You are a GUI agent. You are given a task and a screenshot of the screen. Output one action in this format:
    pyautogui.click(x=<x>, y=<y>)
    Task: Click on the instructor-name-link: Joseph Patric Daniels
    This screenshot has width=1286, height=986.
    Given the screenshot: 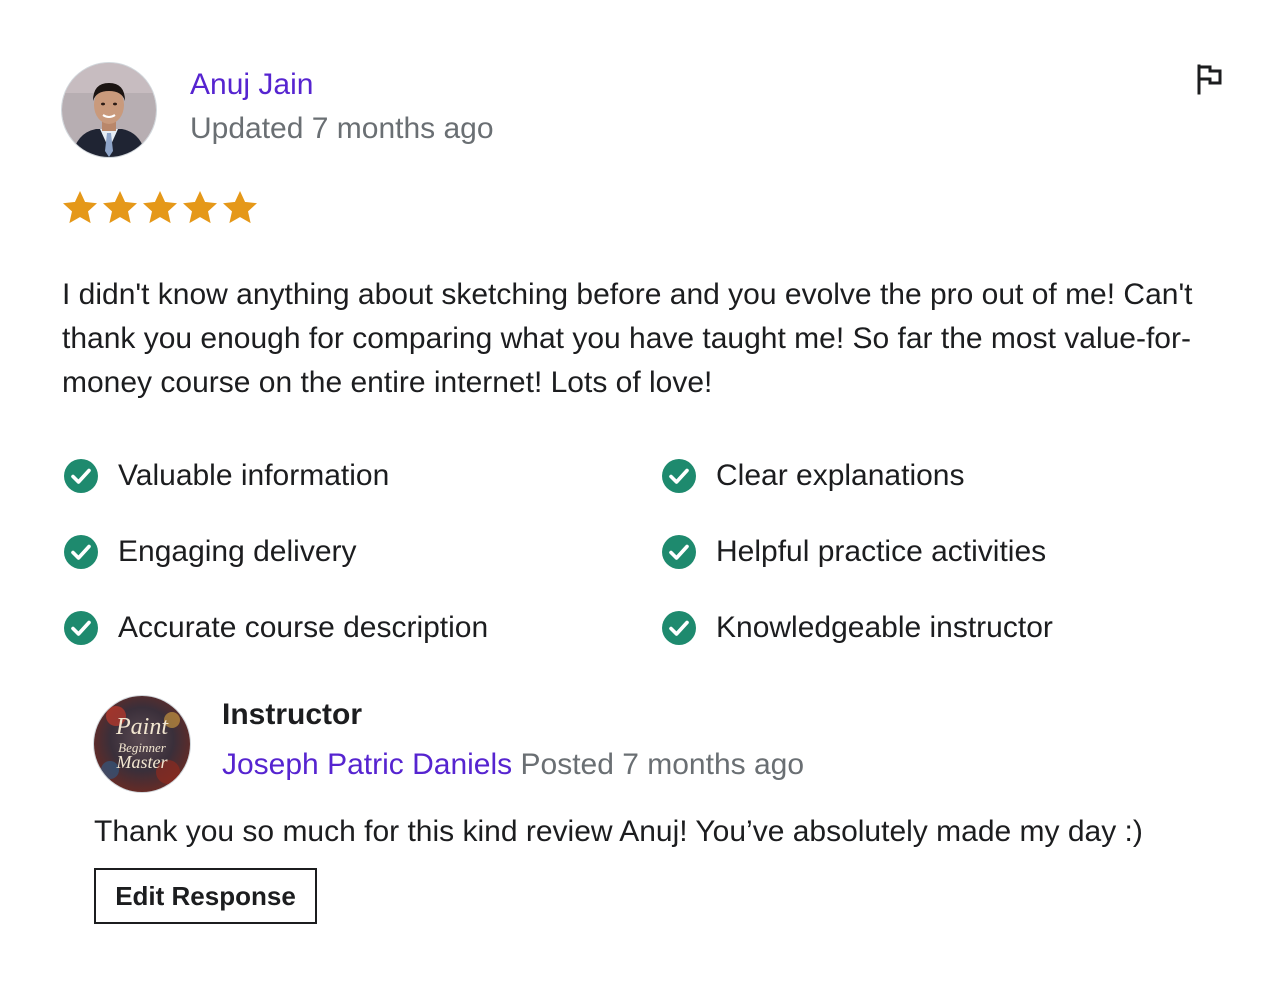 What is the action you would take?
    pyautogui.click(x=367, y=764)
    